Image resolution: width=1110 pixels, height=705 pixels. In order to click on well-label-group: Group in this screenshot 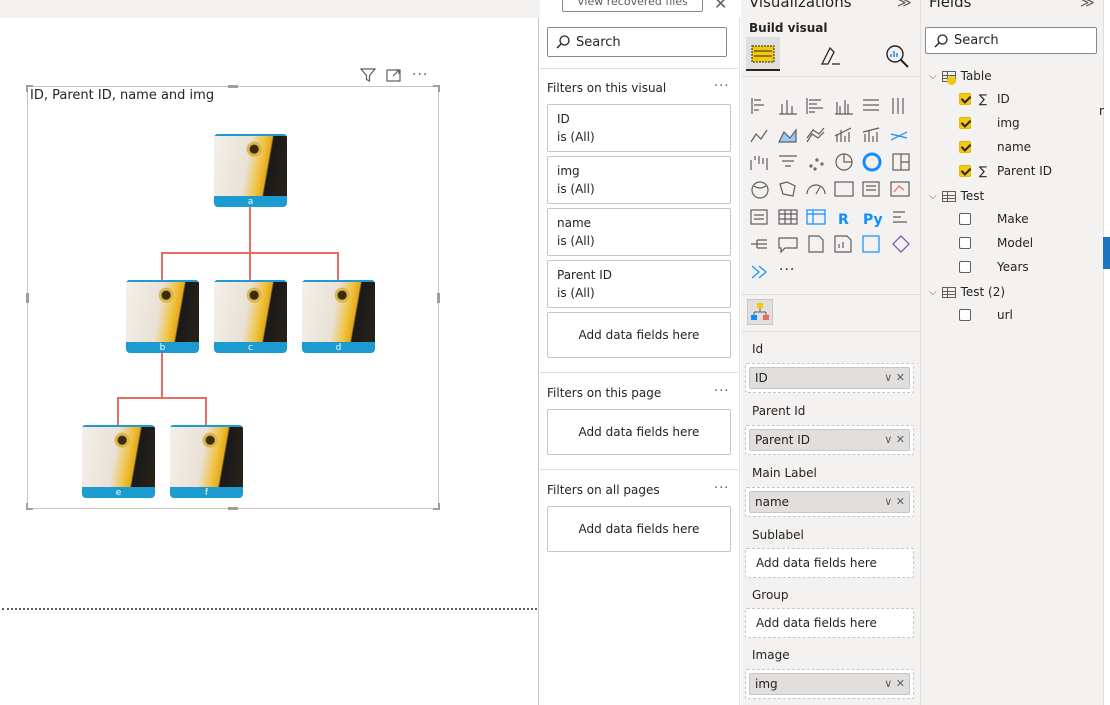, I will do `click(770, 595)`.